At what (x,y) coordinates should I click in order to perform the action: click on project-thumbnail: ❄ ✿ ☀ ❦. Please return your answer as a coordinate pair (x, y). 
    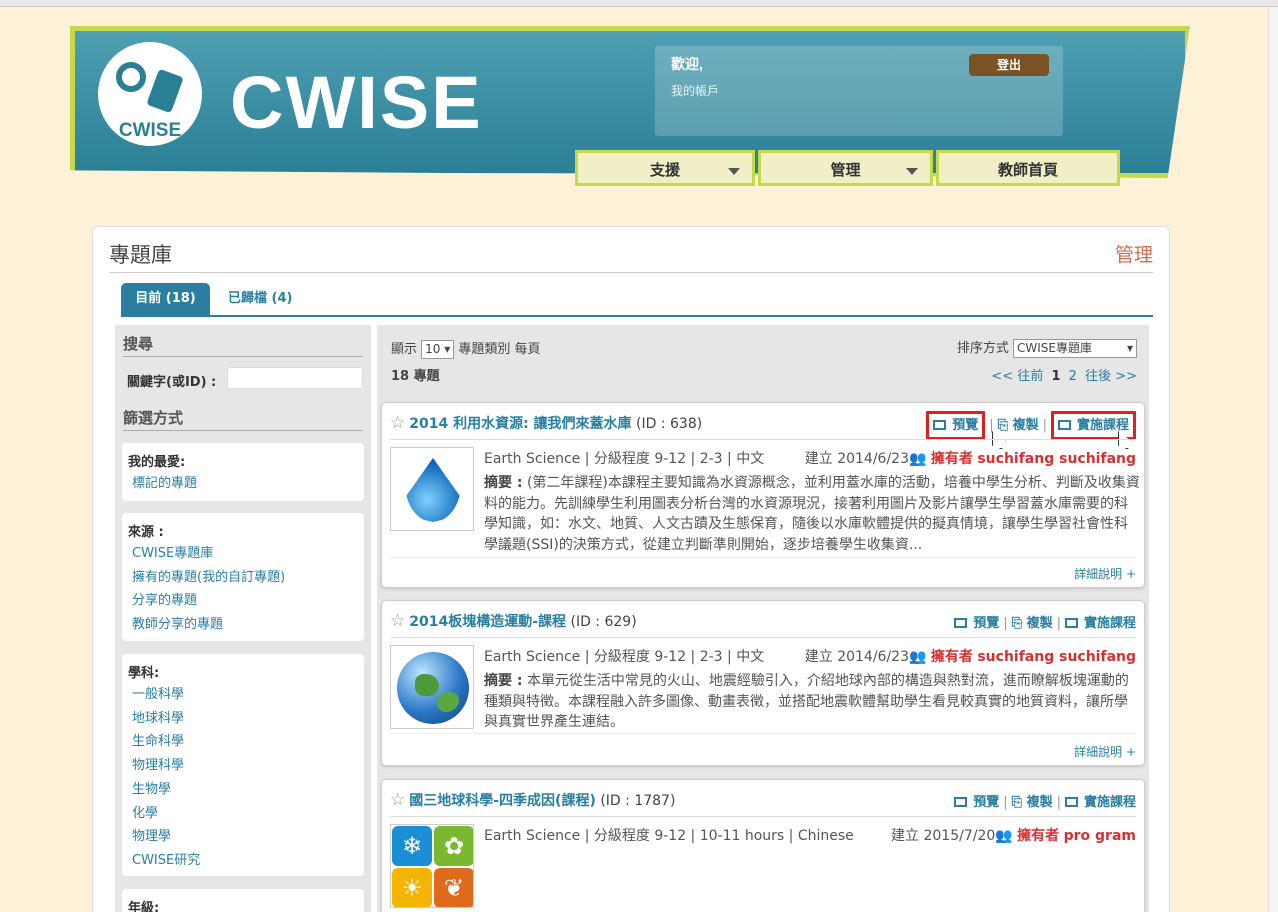
    Looking at the image, I should click on (432, 866).